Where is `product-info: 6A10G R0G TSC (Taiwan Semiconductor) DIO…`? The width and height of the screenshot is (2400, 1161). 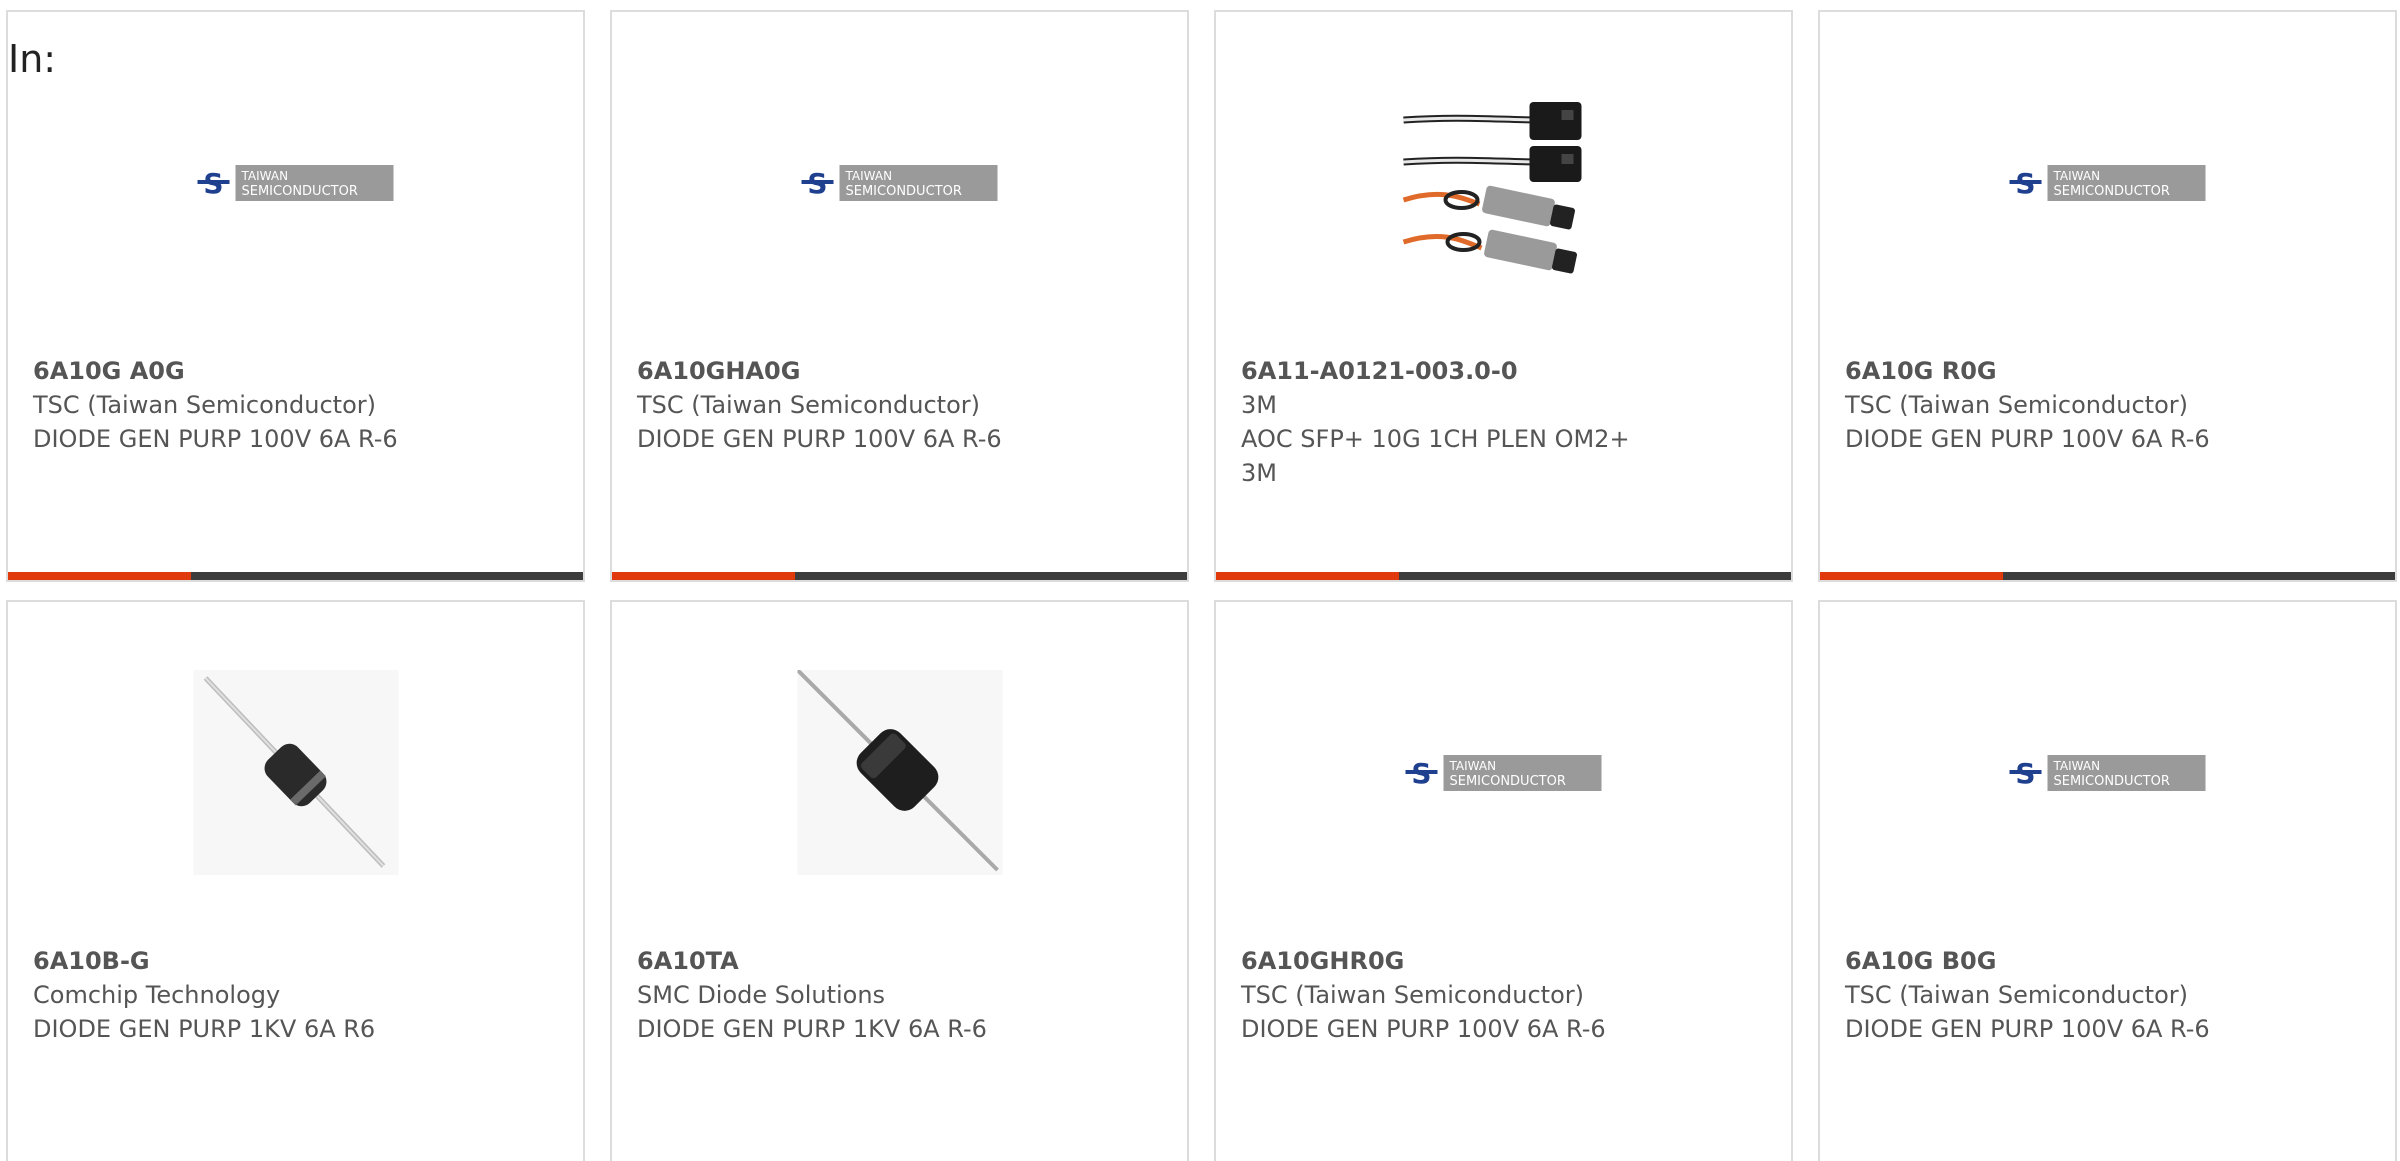 product-info: 6A10G R0G TSC (Taiwan Semiconductor) DIO… is located at coordinates (2110, 405).